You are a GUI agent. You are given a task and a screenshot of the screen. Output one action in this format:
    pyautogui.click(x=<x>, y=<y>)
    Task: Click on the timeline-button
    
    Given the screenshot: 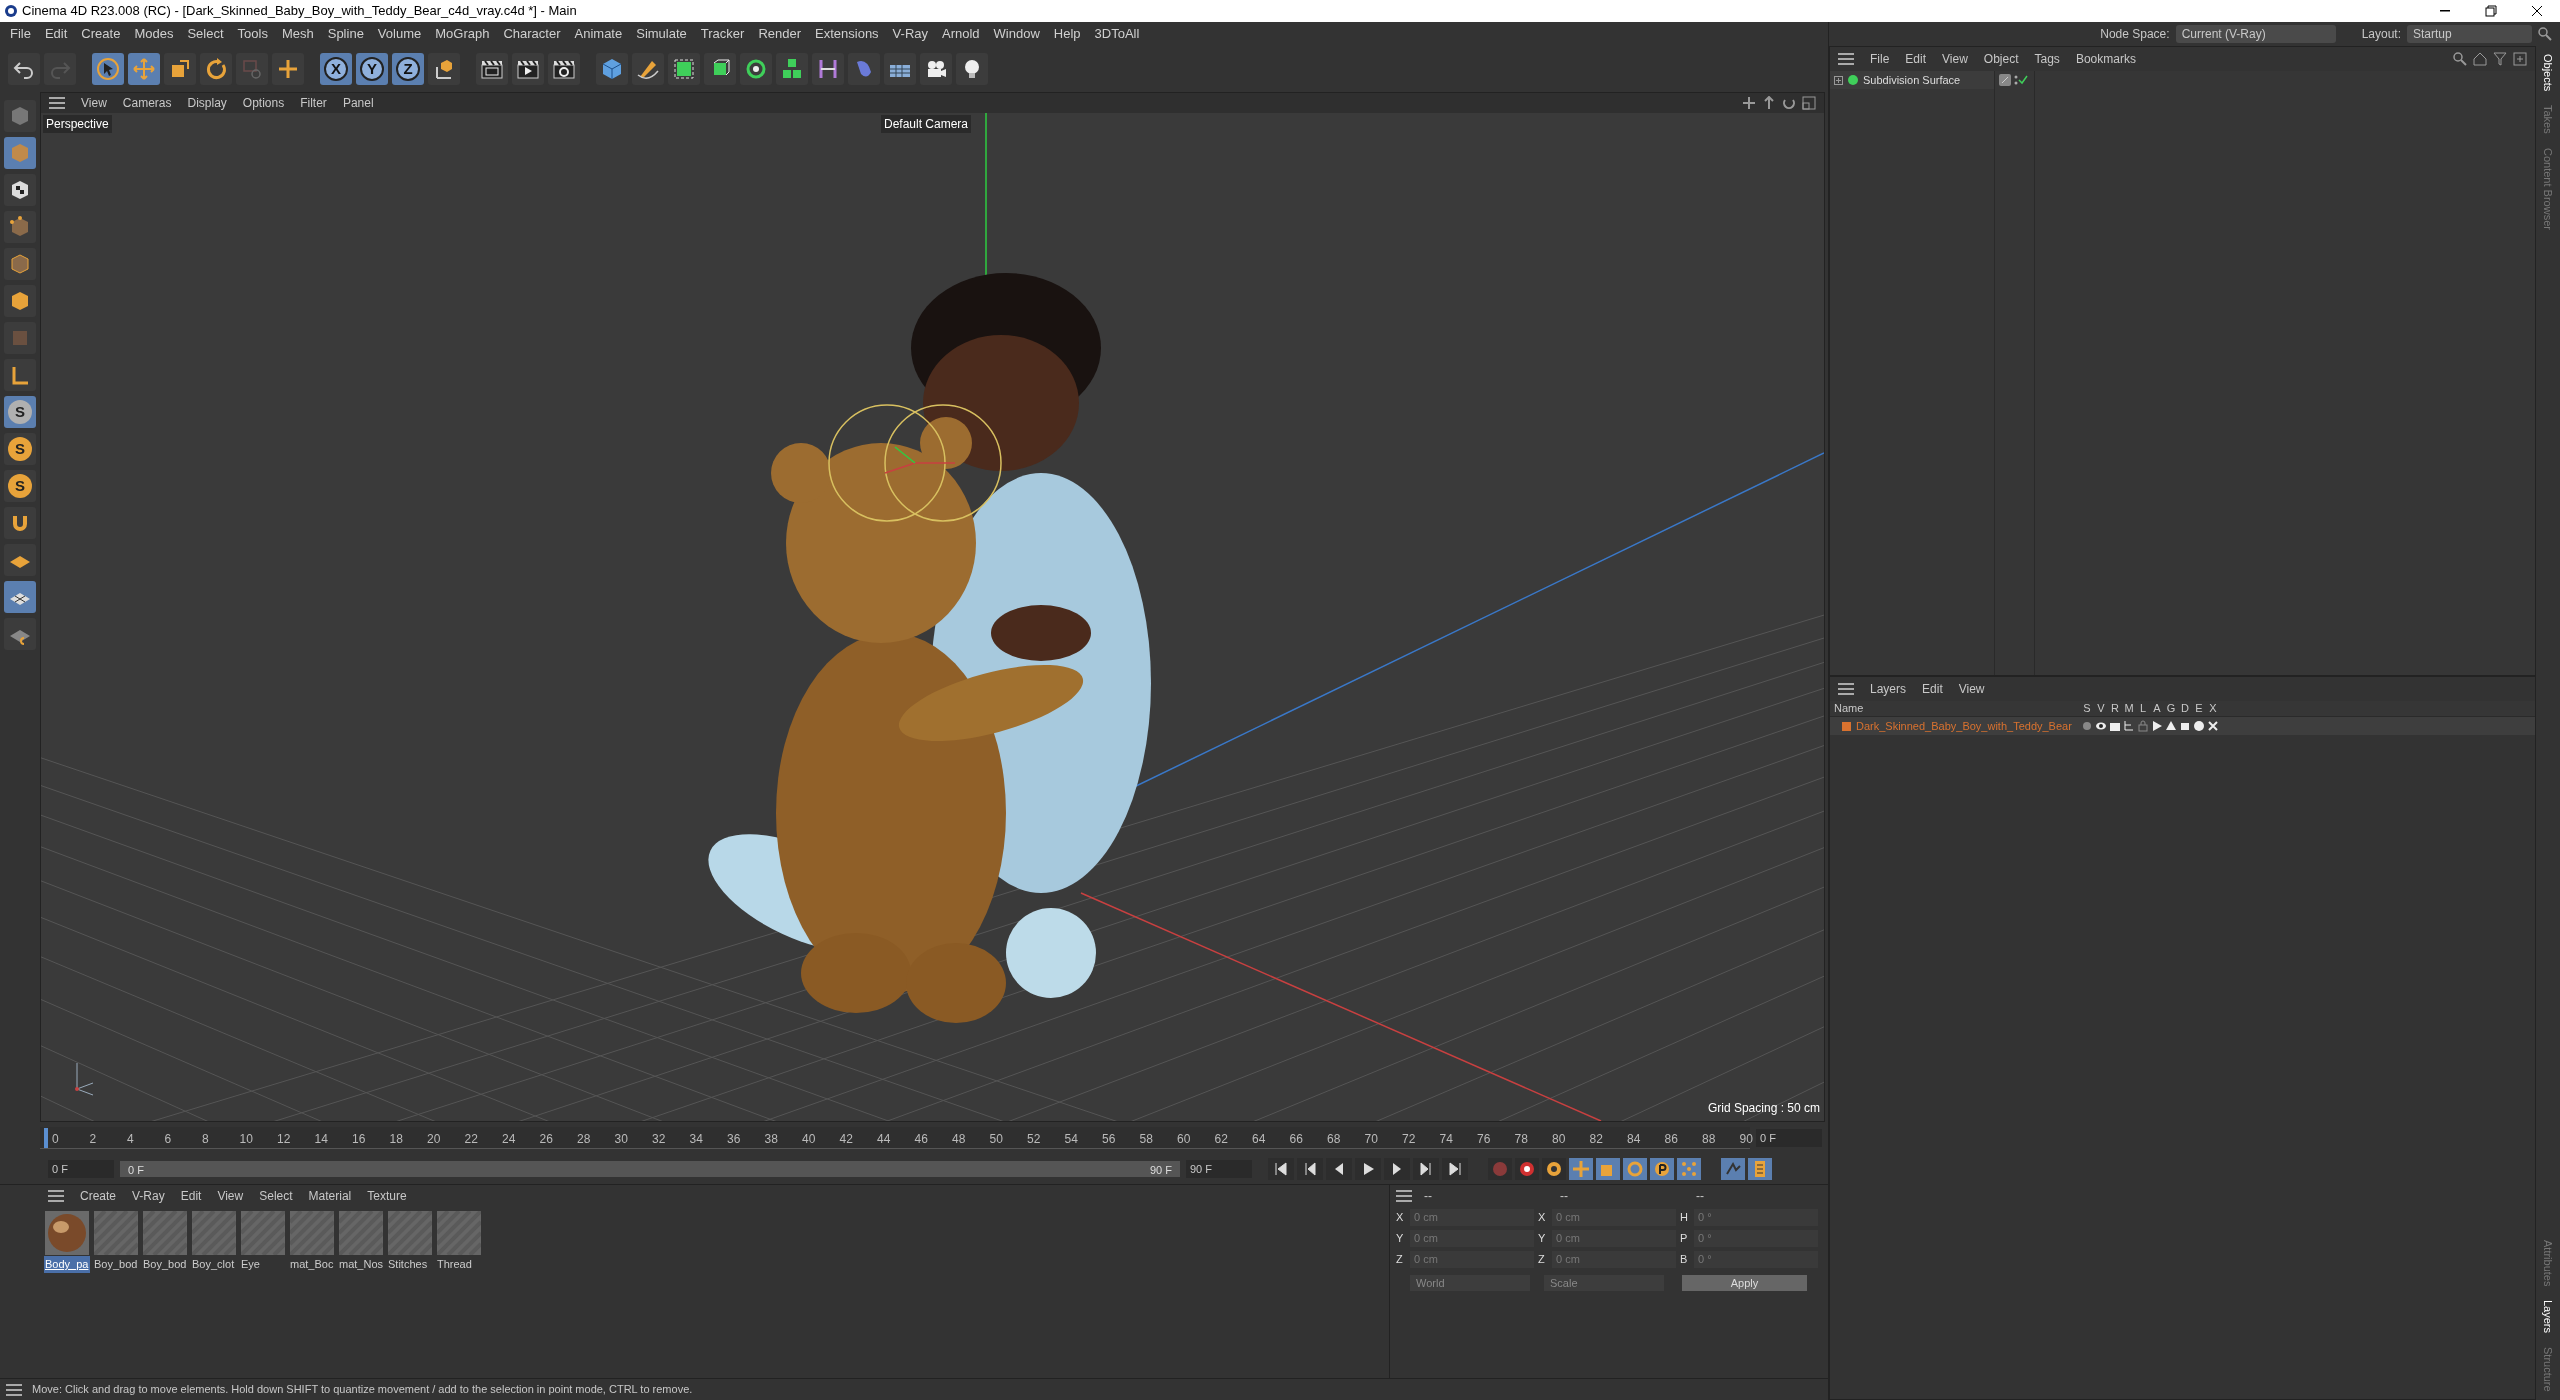 What is the action you would take?
    pyautogui.click(x=1733, y=1169)
    